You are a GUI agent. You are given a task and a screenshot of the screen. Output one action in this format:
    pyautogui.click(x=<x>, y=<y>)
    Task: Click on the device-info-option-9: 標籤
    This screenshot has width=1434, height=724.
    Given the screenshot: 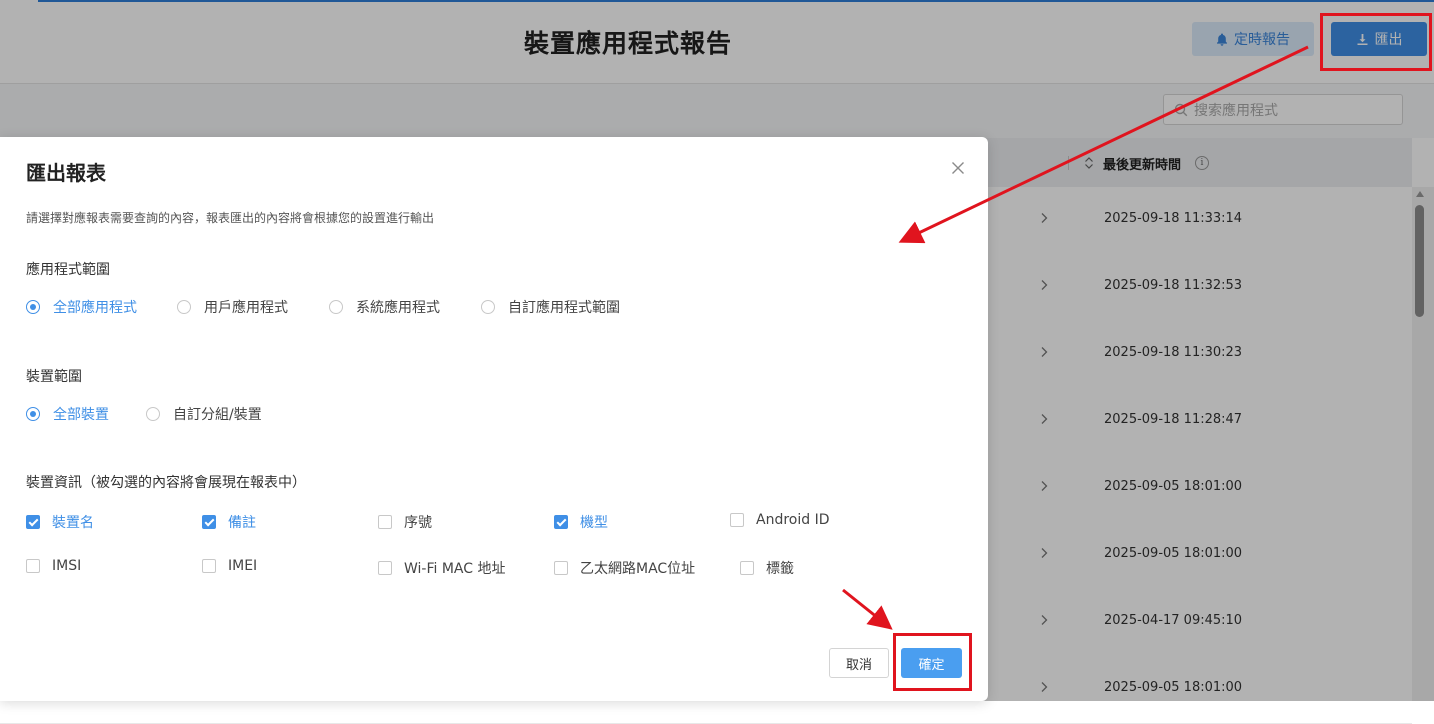 What is the action you would take?
    pyautogui.click(x=767, y=568)
    